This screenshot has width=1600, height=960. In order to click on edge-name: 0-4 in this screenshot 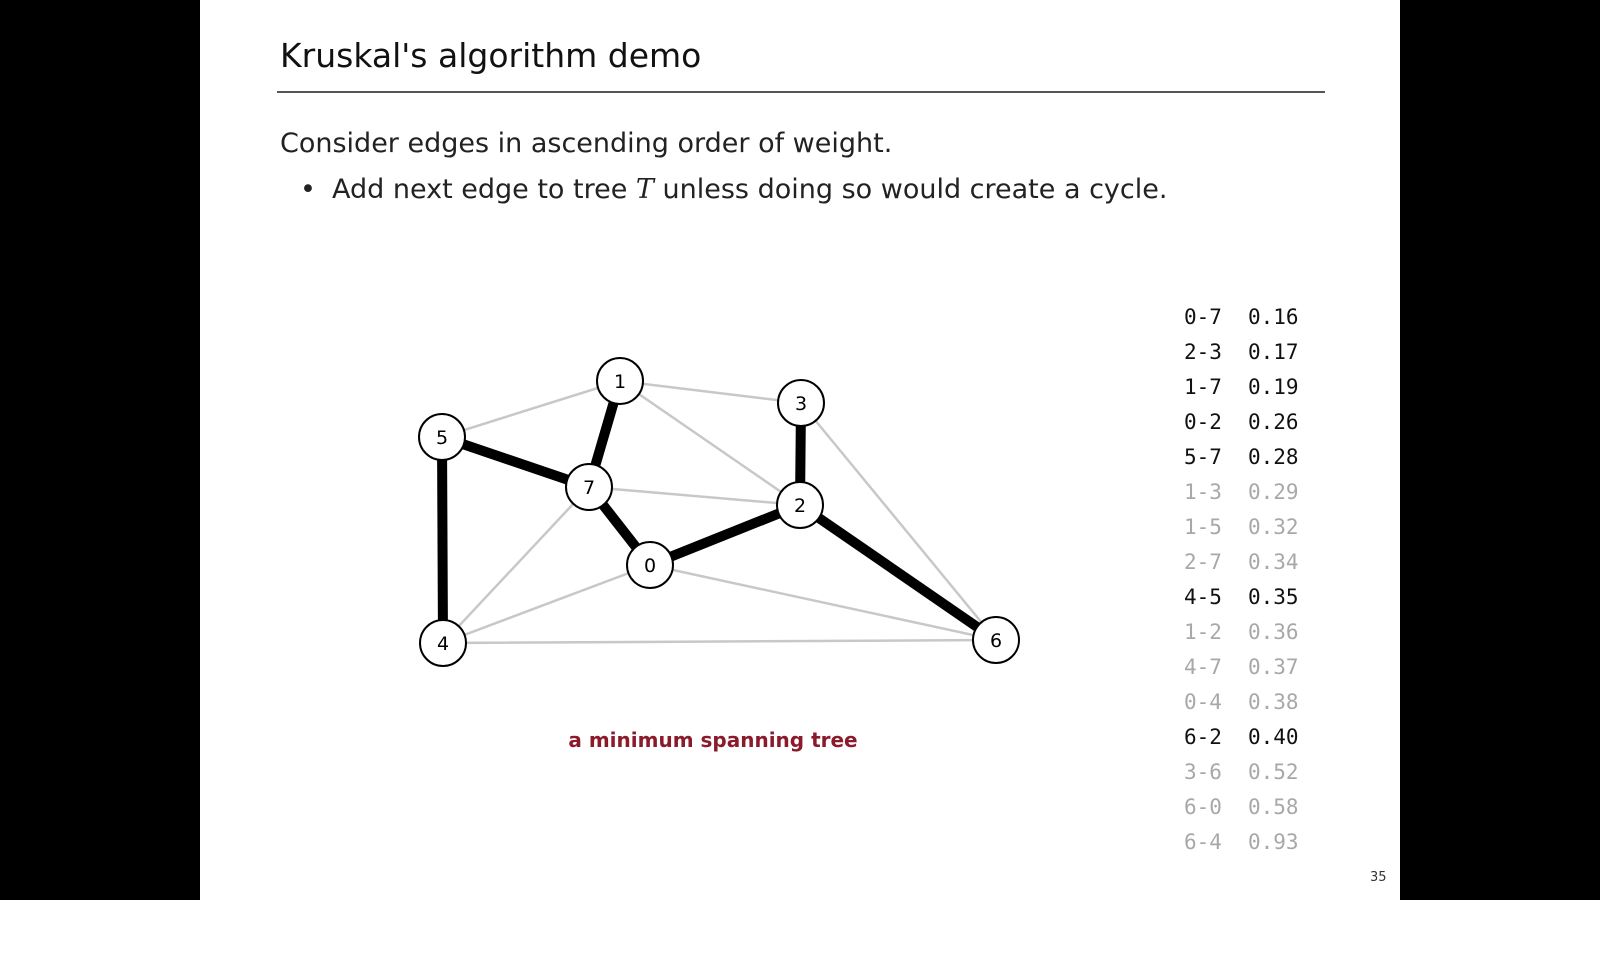, I will do `click(1203, 702)`.